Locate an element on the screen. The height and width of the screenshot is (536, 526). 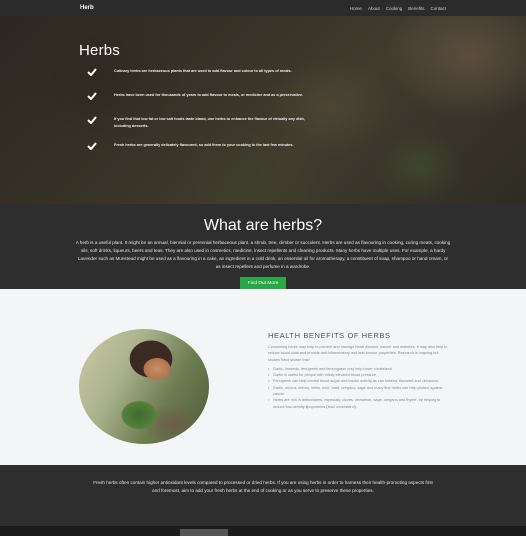
nav-link-cooking: Cooking is located at coordinates (394, 8).